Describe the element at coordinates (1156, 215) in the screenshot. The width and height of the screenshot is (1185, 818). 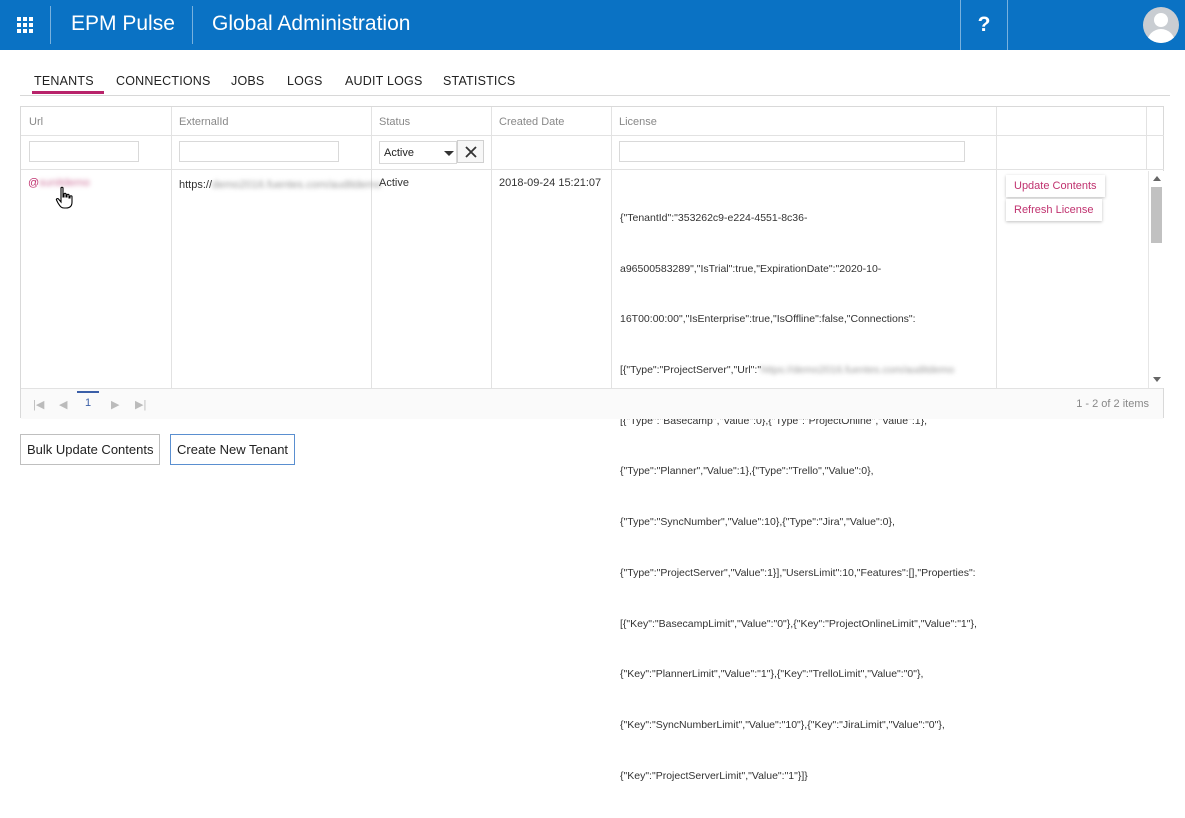
I see `scroll-thumb` at that location.